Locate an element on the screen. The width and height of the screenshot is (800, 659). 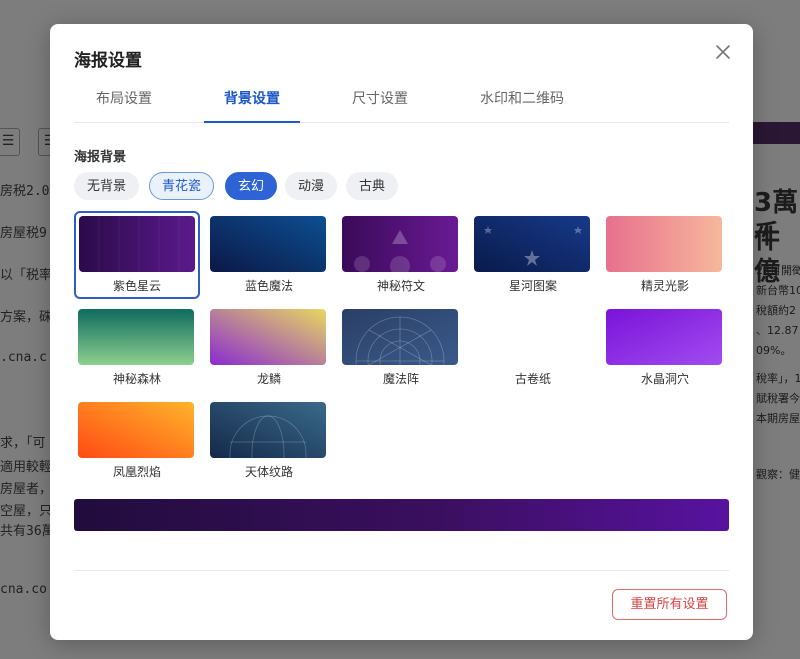
tab-background-settings: 背景设置 is located at coordinates (252, 104).